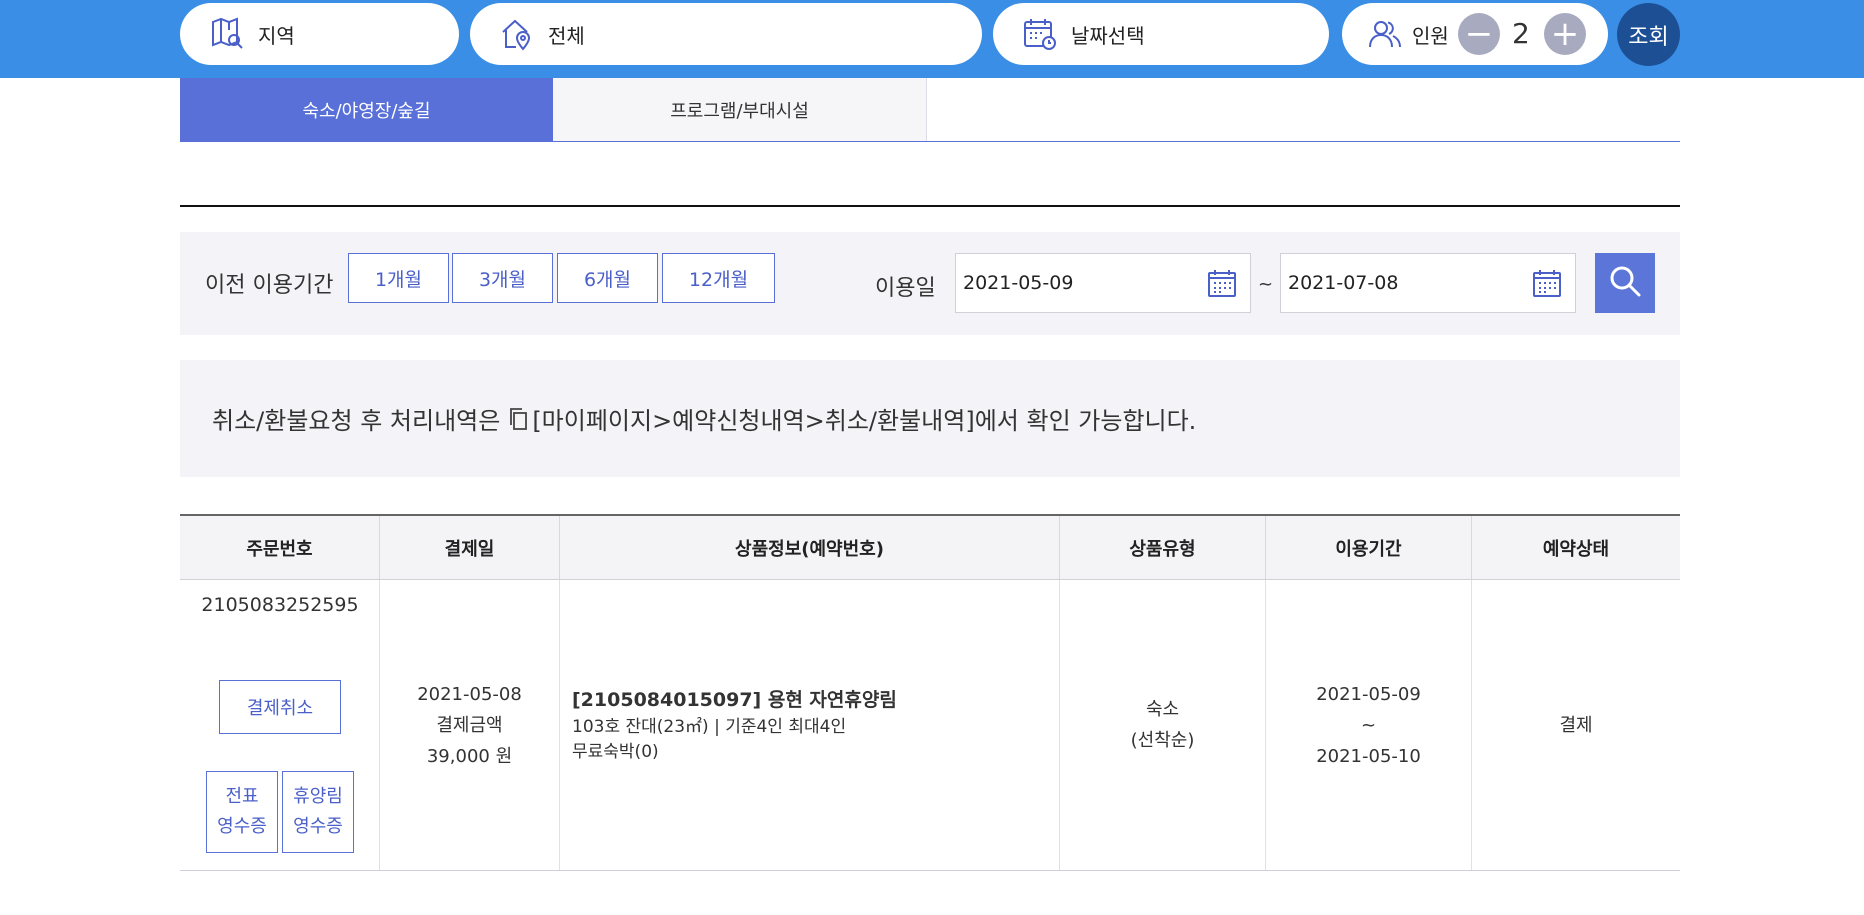  What do you see at coordinates (1576, 549) in the screenshot?
I see `header-status: 예약상태` at bounding box center [1576, 549].